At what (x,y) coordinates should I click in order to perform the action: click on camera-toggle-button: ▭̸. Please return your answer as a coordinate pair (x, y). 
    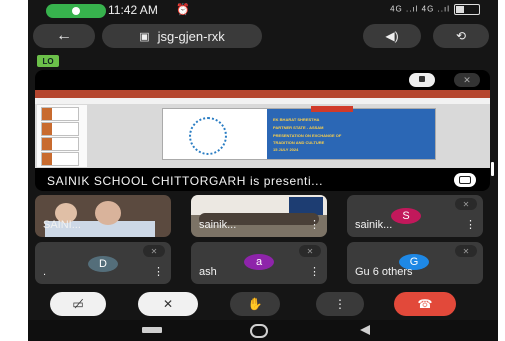
    Looking at the image, I should click on (78, 304).